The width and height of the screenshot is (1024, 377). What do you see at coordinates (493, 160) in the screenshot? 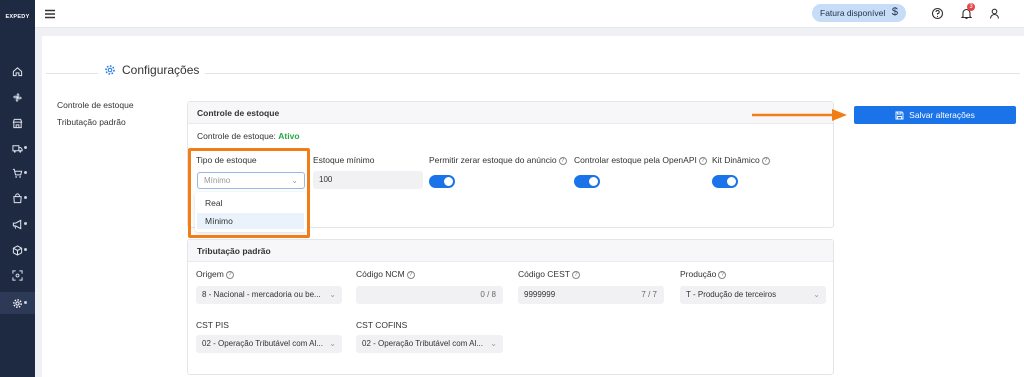
I see `toggle-label-text: Permitir zerar estoque do anúncio` at bounding box center [493, 160].